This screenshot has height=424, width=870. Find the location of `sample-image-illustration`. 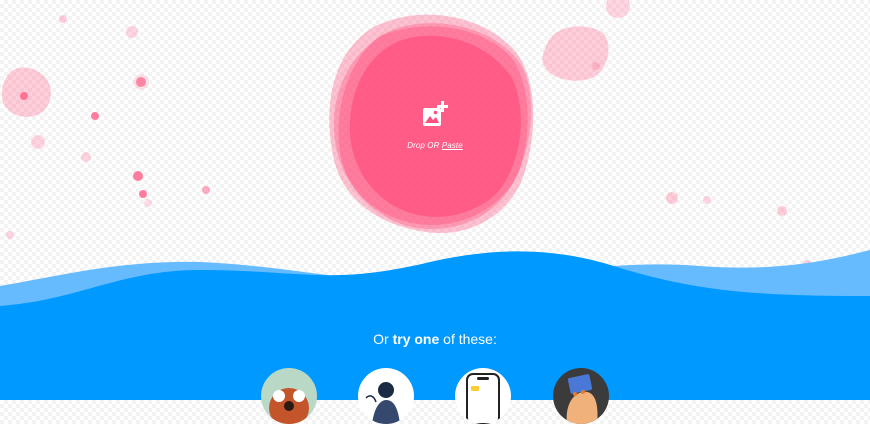

sample-image-illustration is located at coordinates (386, 396).